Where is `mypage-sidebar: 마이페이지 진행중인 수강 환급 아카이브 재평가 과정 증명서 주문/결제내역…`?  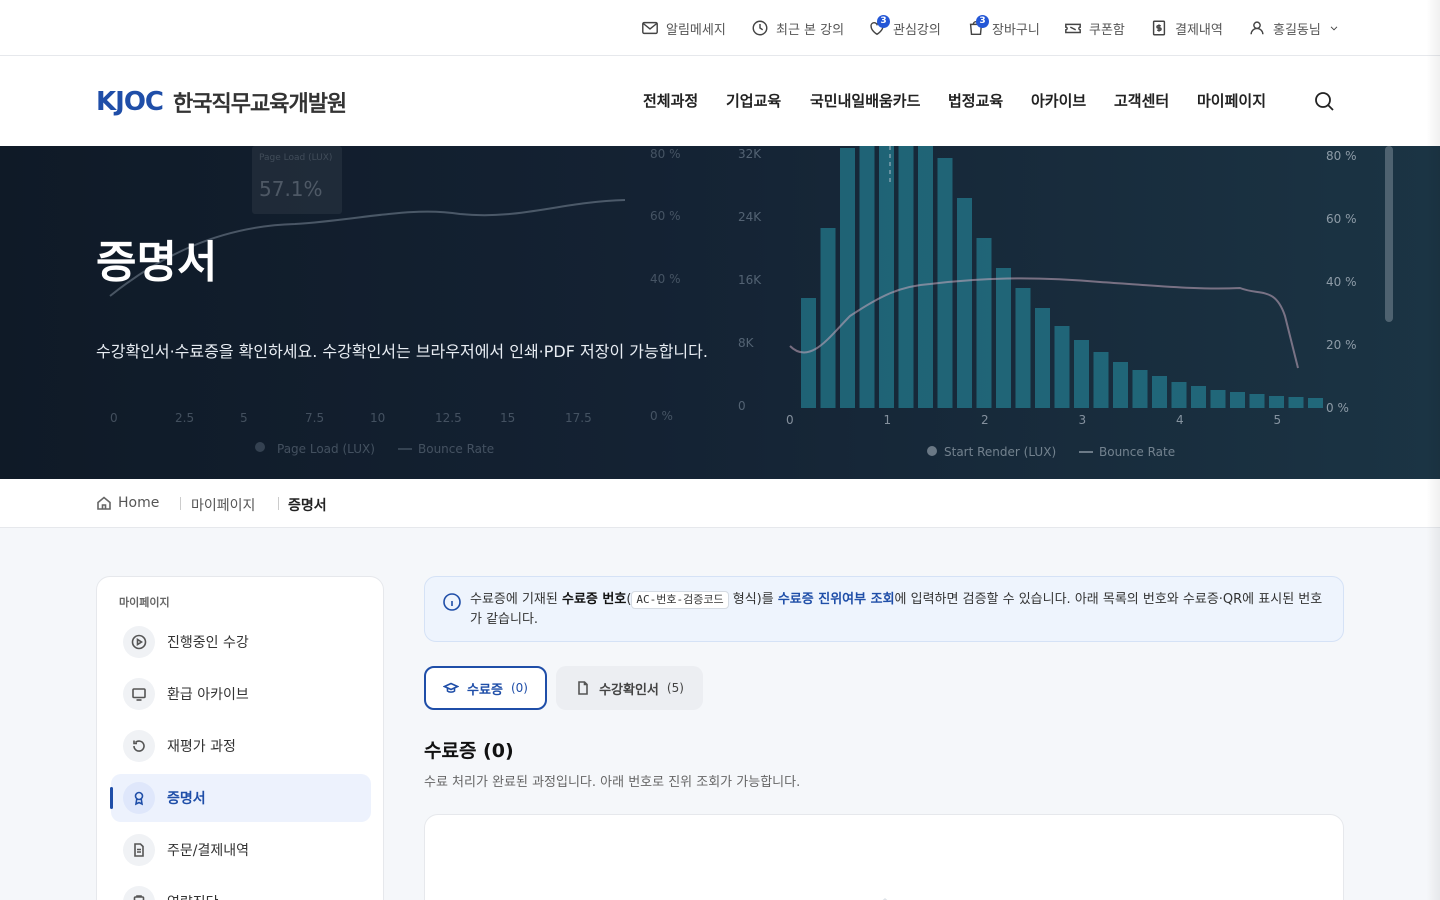
mypage-sidebar: 마이페이지 진행중인 수강 환급 아카이브 재평가 과정 증명서 주문/결제내역… is located at coordinates (240, 738).